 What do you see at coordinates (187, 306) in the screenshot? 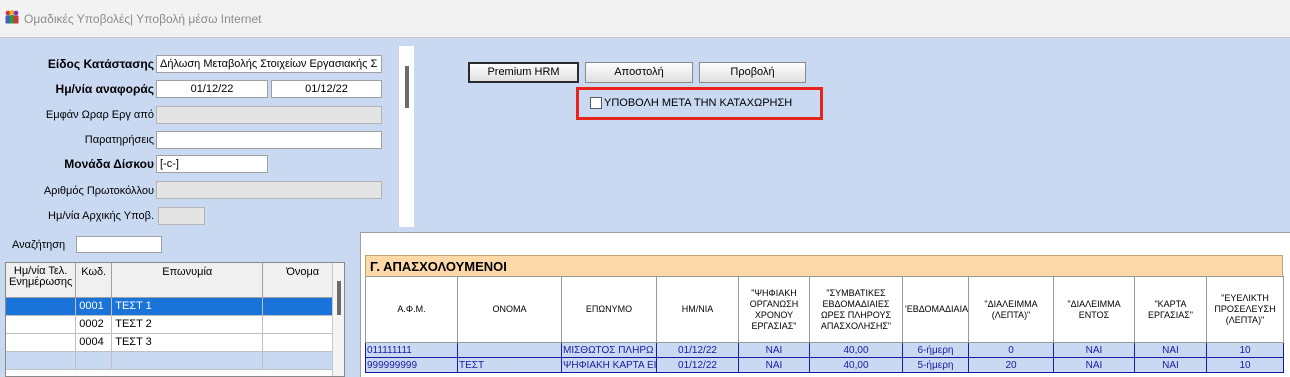
I see `cell-name: ΤΕΣΤ 1` at bounding box center [187, 306].